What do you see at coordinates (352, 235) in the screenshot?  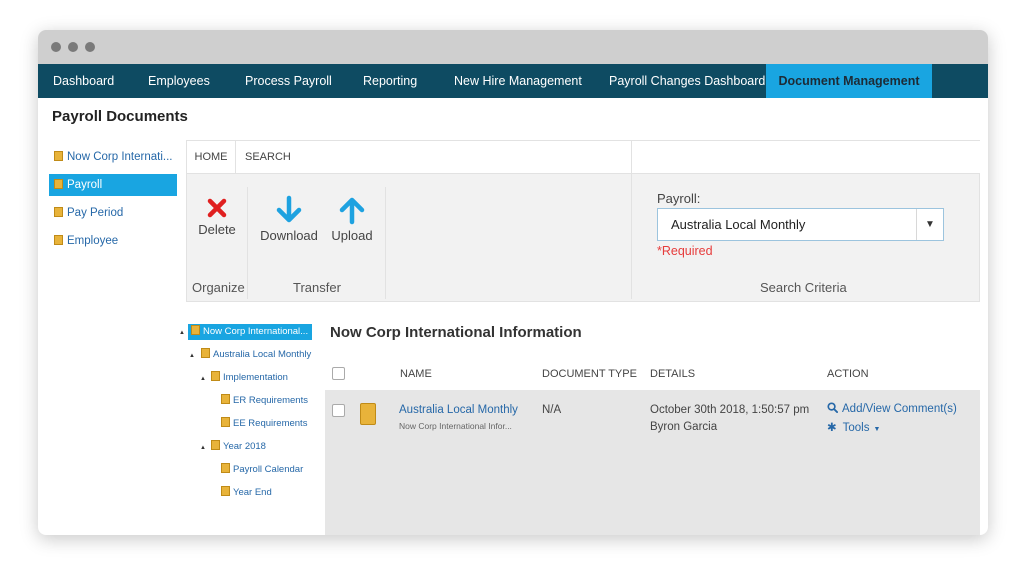 I see `upload-label: Upload` at bounding box center [352, 235].